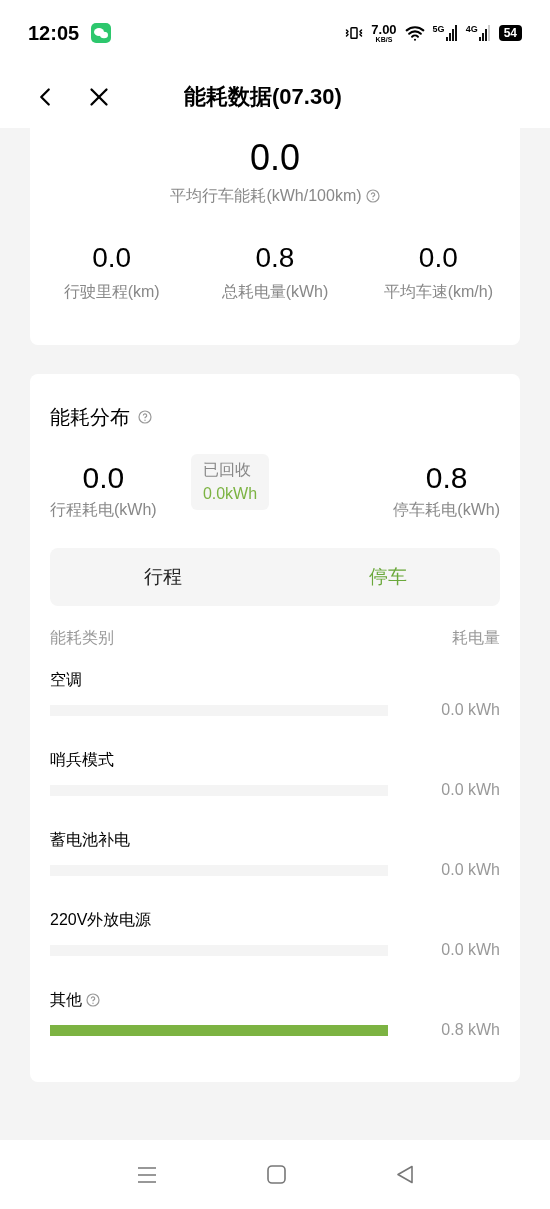  I want to click on category-name: 220V外放电源, so click(101, 920).